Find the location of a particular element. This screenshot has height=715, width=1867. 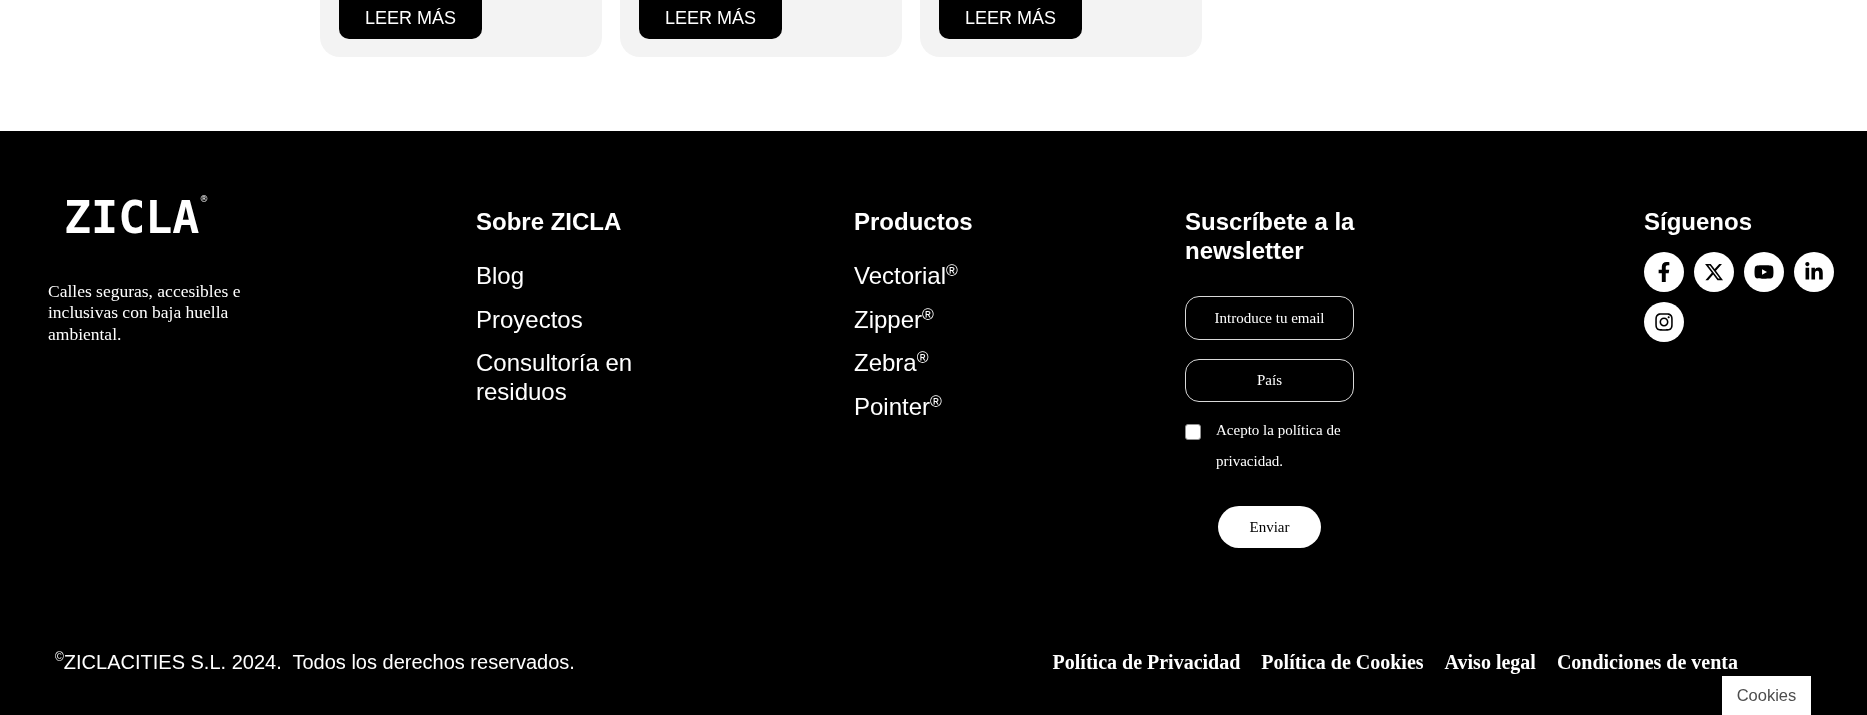

footer-link: Consultoría en residuos is located at coordinates (576, 377).